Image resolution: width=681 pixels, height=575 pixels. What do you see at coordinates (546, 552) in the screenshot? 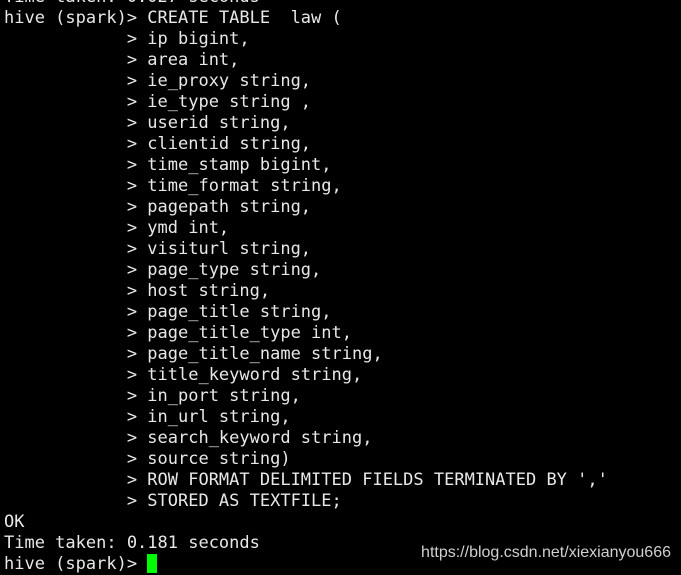
I see `watermark: https://blog.csdn.net/xiexianyou666` at bounding box center [546, 552].